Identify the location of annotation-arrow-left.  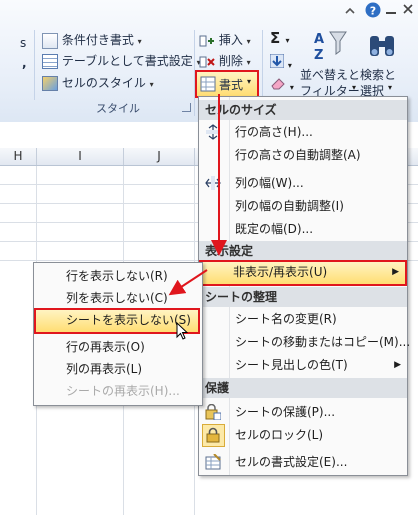
(188, 282).